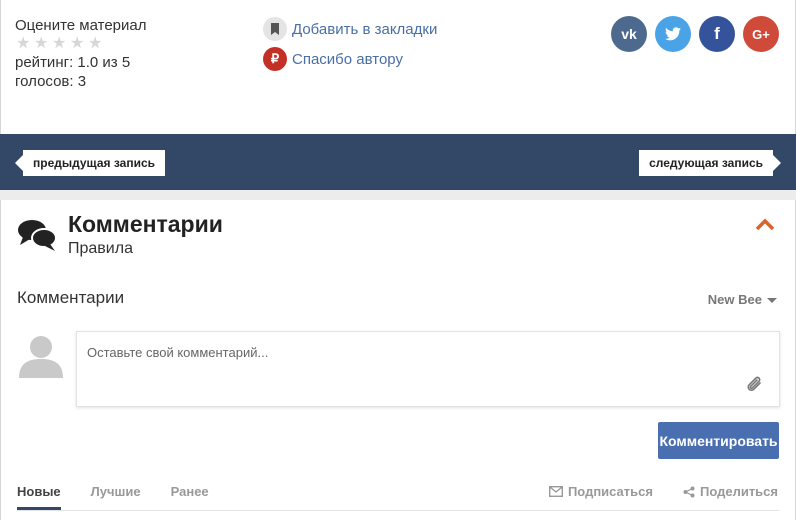 Image resolution: width=796 pixels, height=520 pixels. I want to click on thank-author-label: Спасибо автору, so click(347, 59).